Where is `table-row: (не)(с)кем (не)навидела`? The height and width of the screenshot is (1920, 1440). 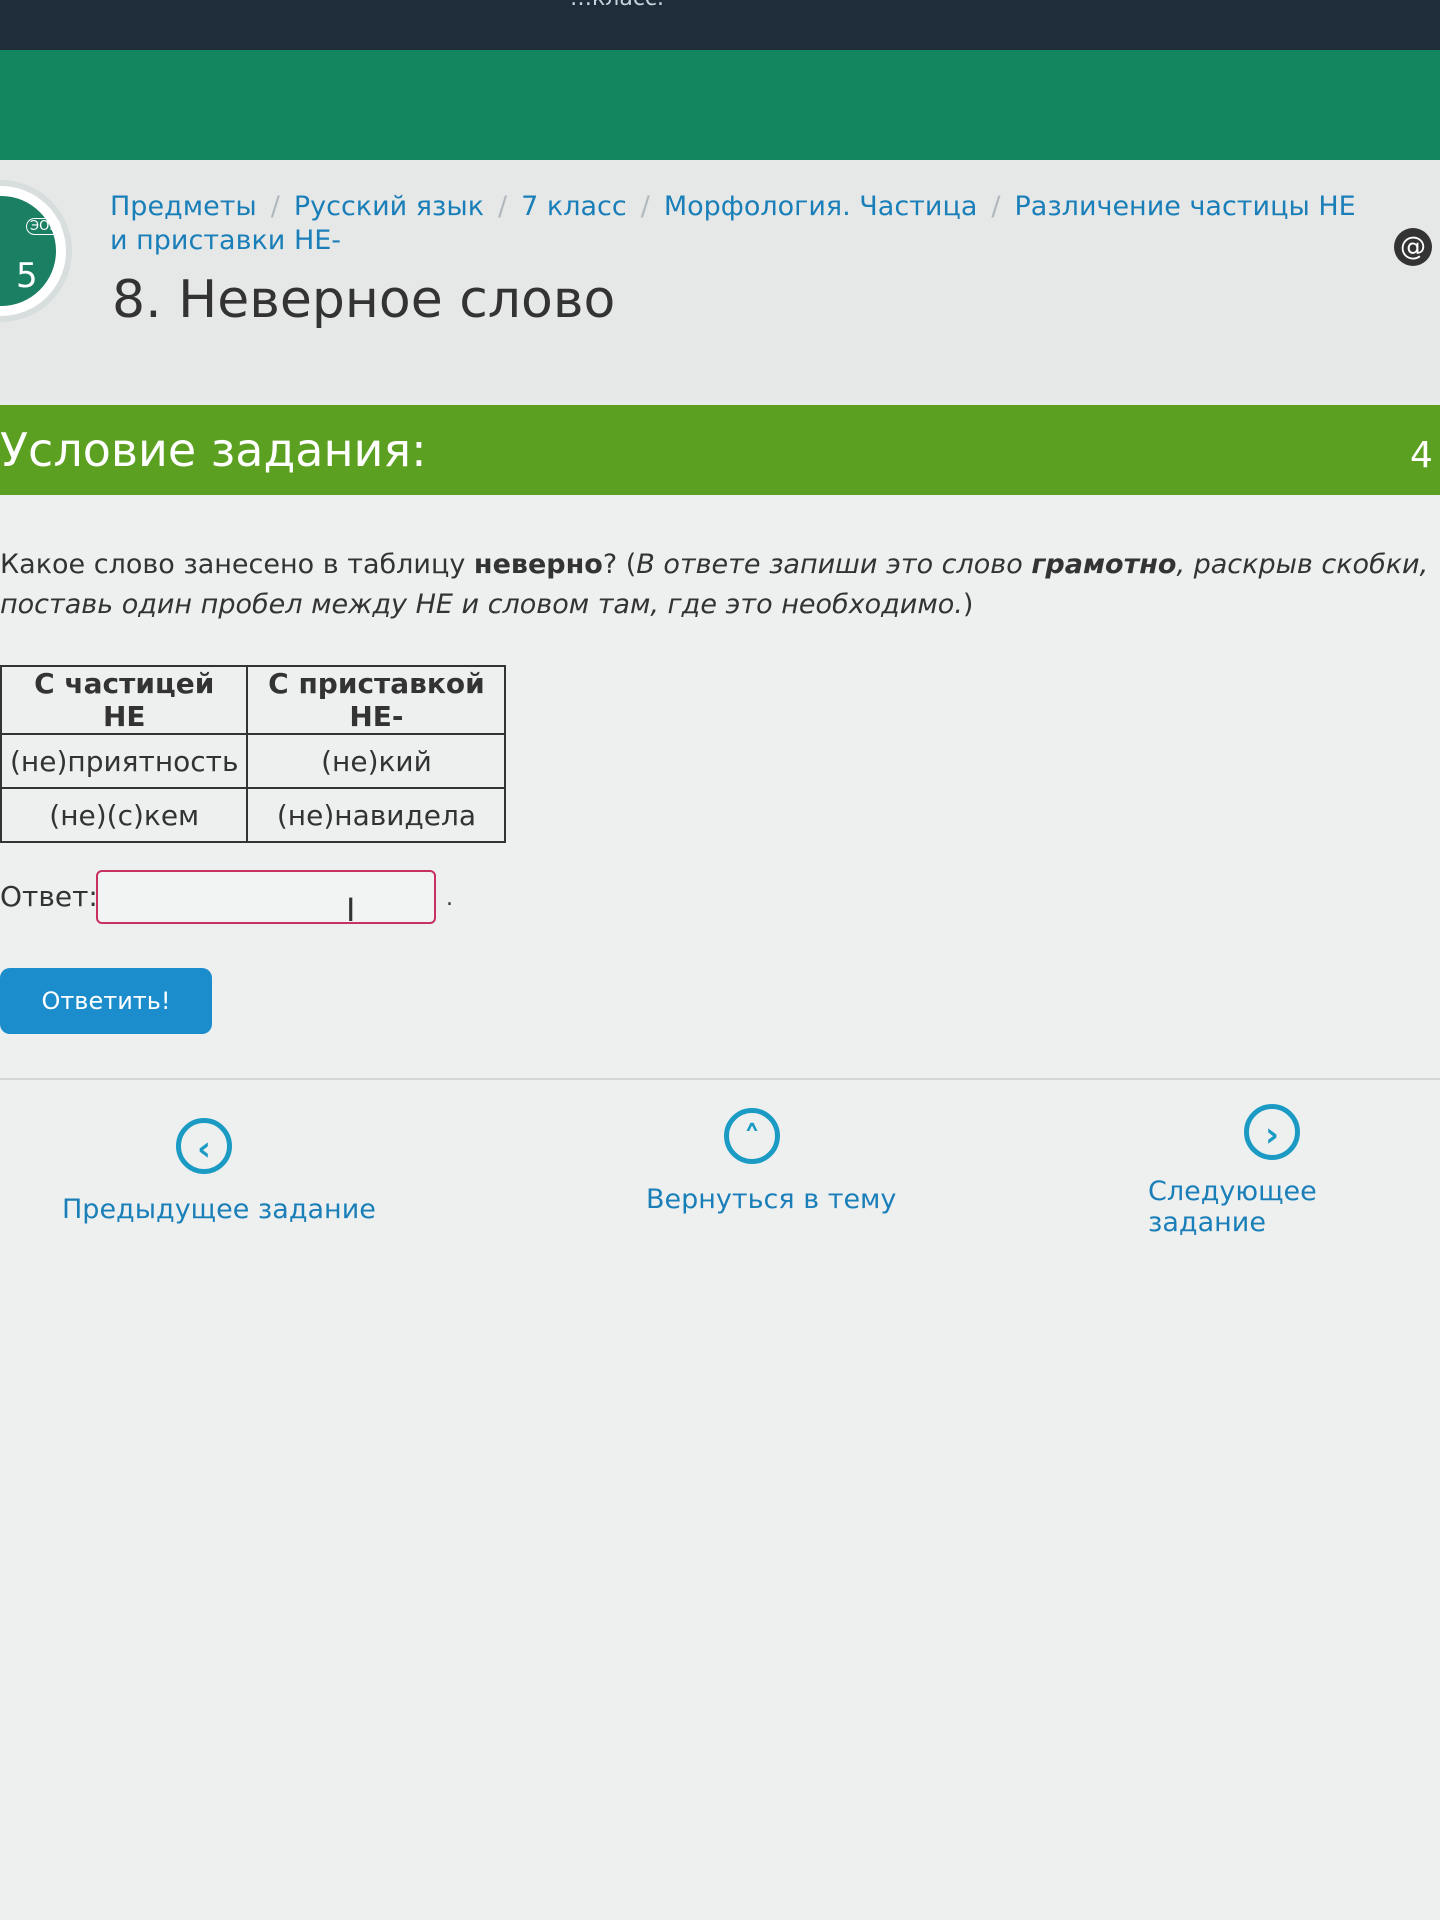
table-row: (не)(с)кем (не)навидела is located at coordinates (253, 815).